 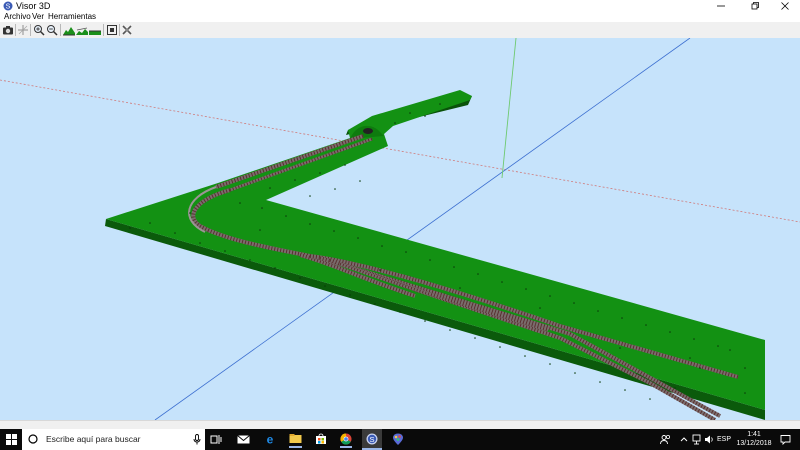 I want to click on chrome-icon, so click(x=346, y=439).